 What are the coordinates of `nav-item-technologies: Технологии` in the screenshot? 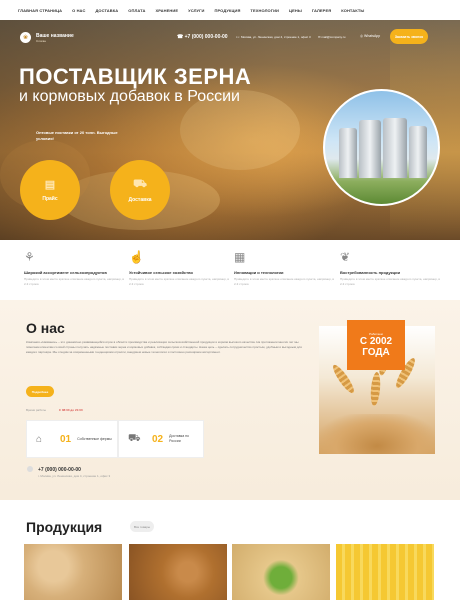 It's located at (264, 10).